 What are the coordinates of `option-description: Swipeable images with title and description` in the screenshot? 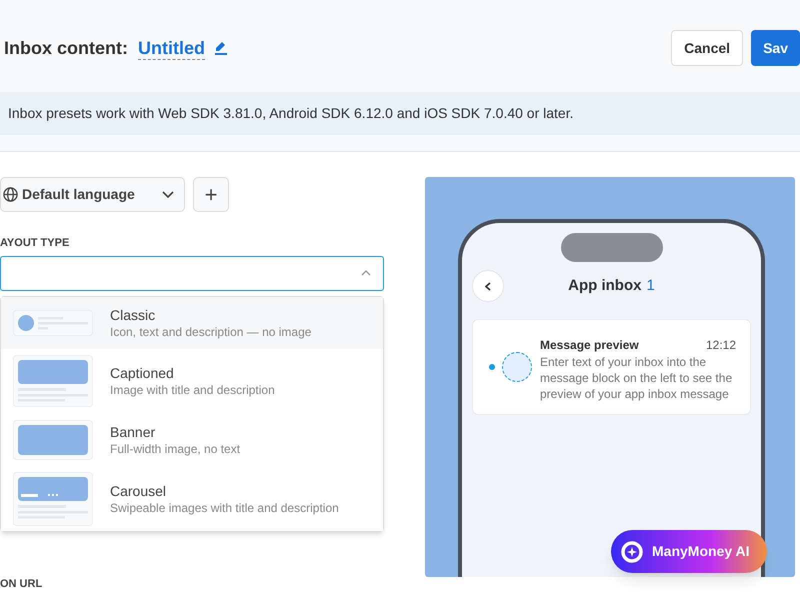 It's located at (224, 508).